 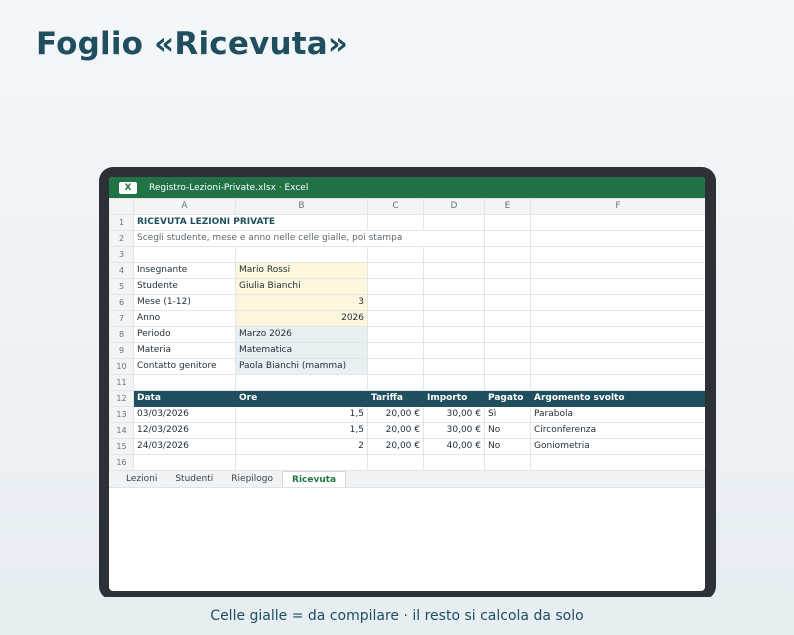 I want to click on cell-c1, so click(x=395, y=222).